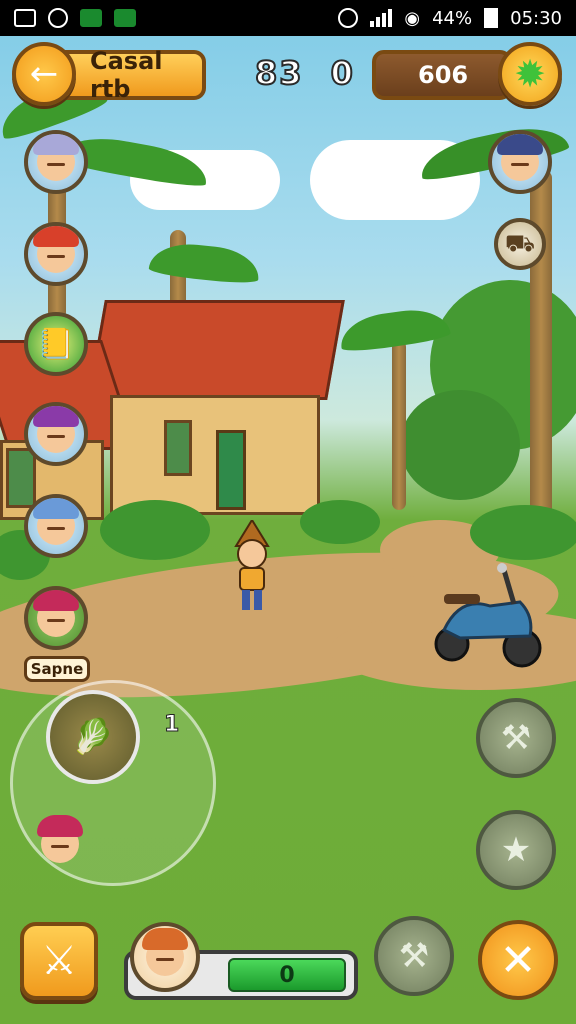 This screenshot has height=1024, width=576. I want to click on alarm-clock-icon, so click(348, 18).